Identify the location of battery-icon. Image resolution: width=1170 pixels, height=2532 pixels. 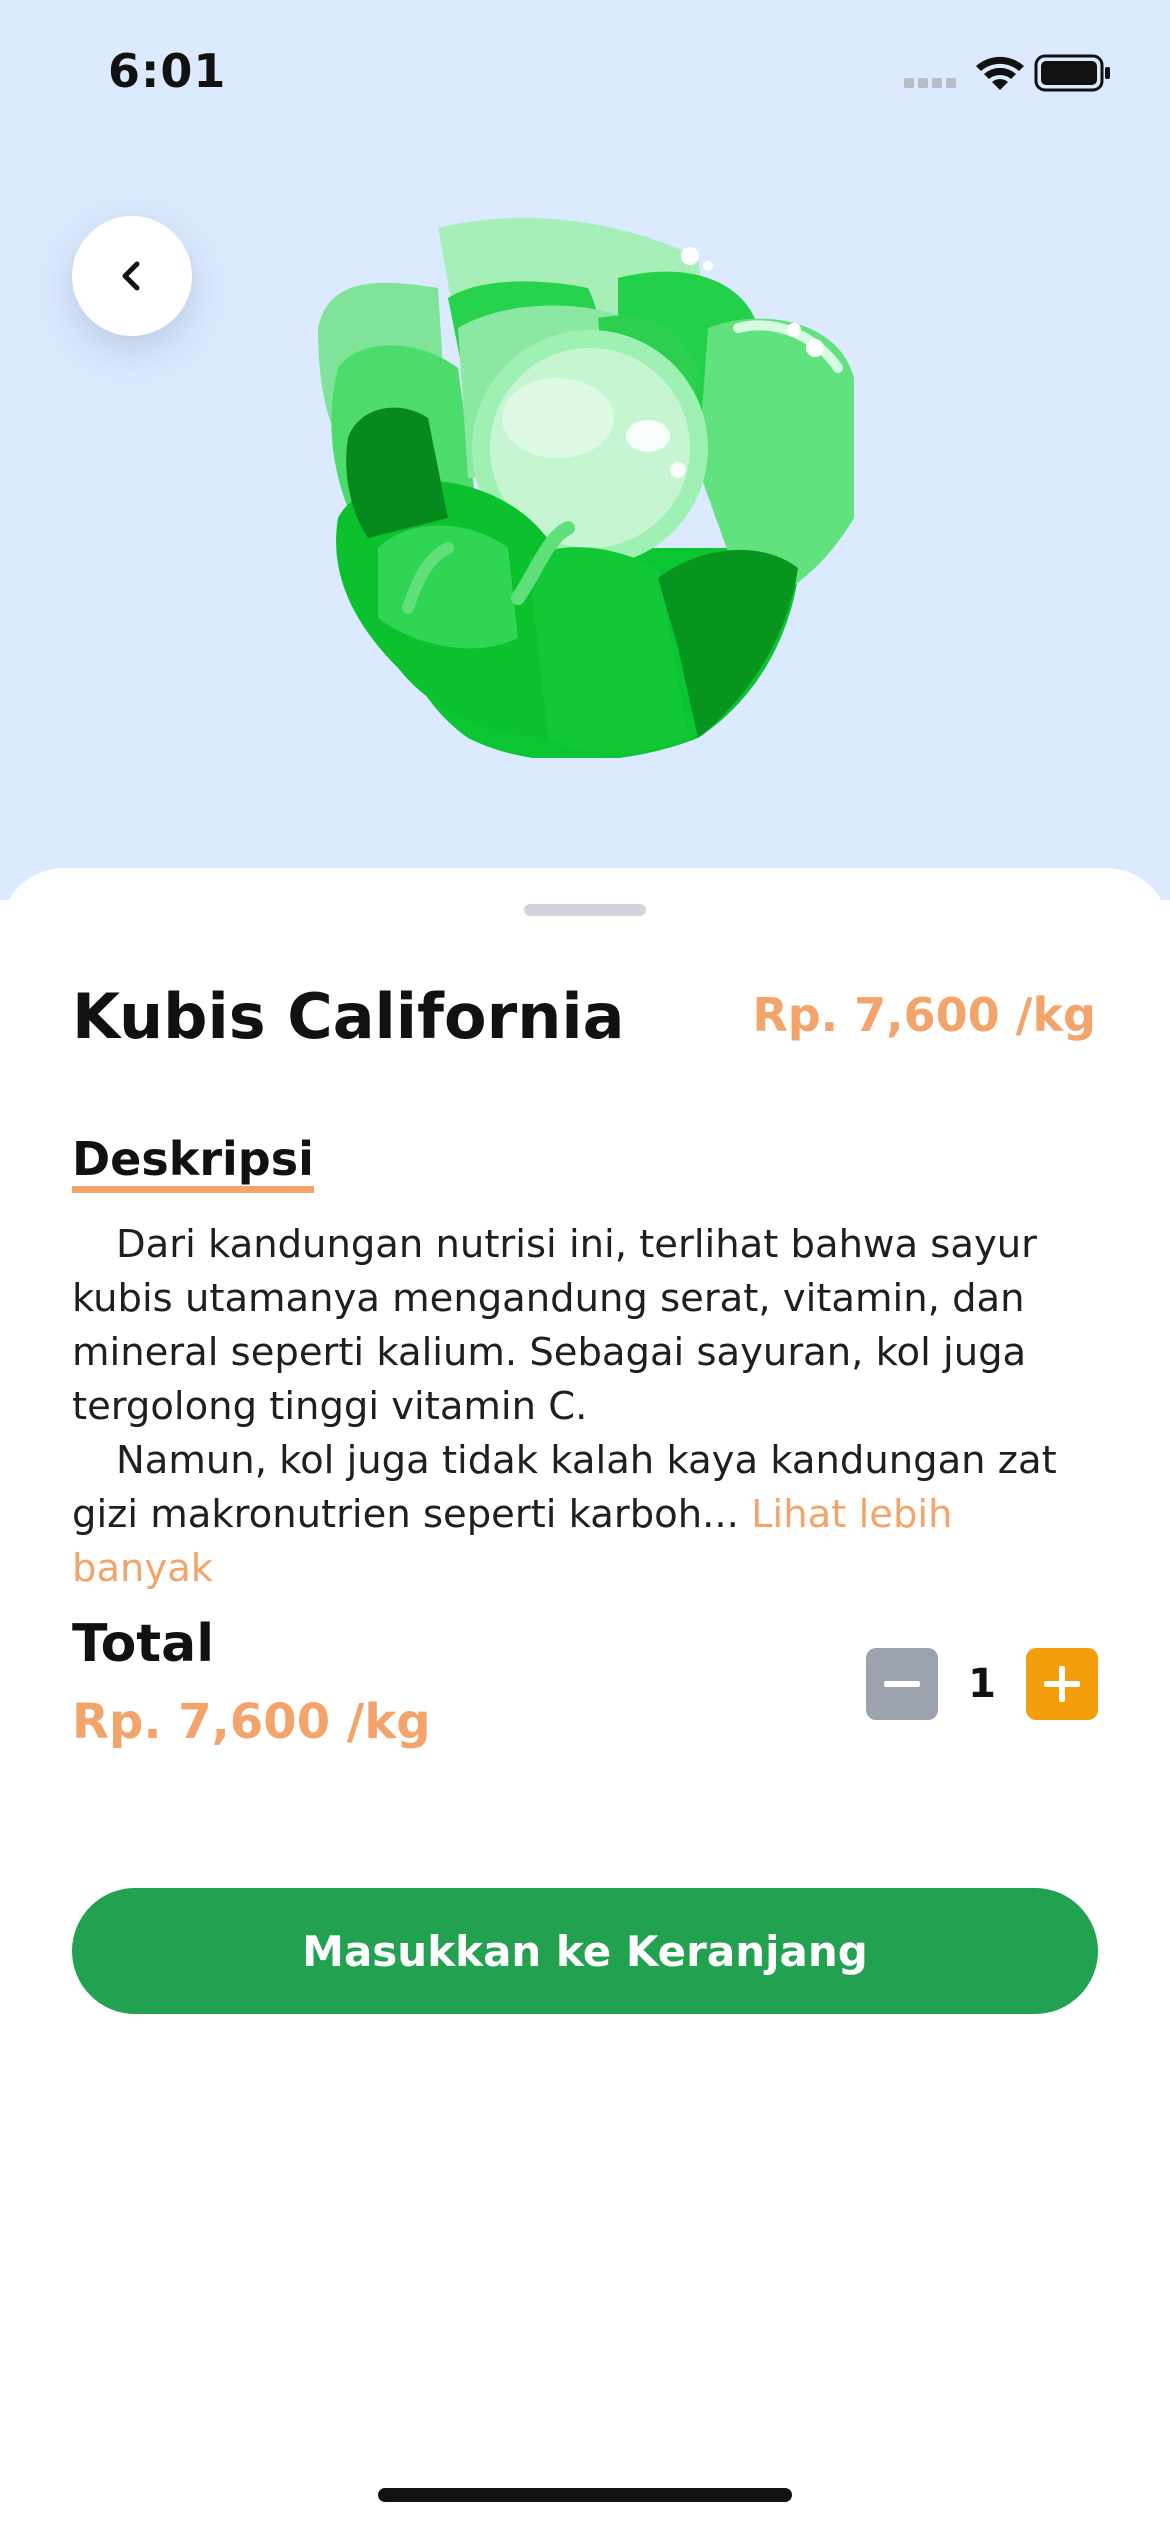
(1072, 73).